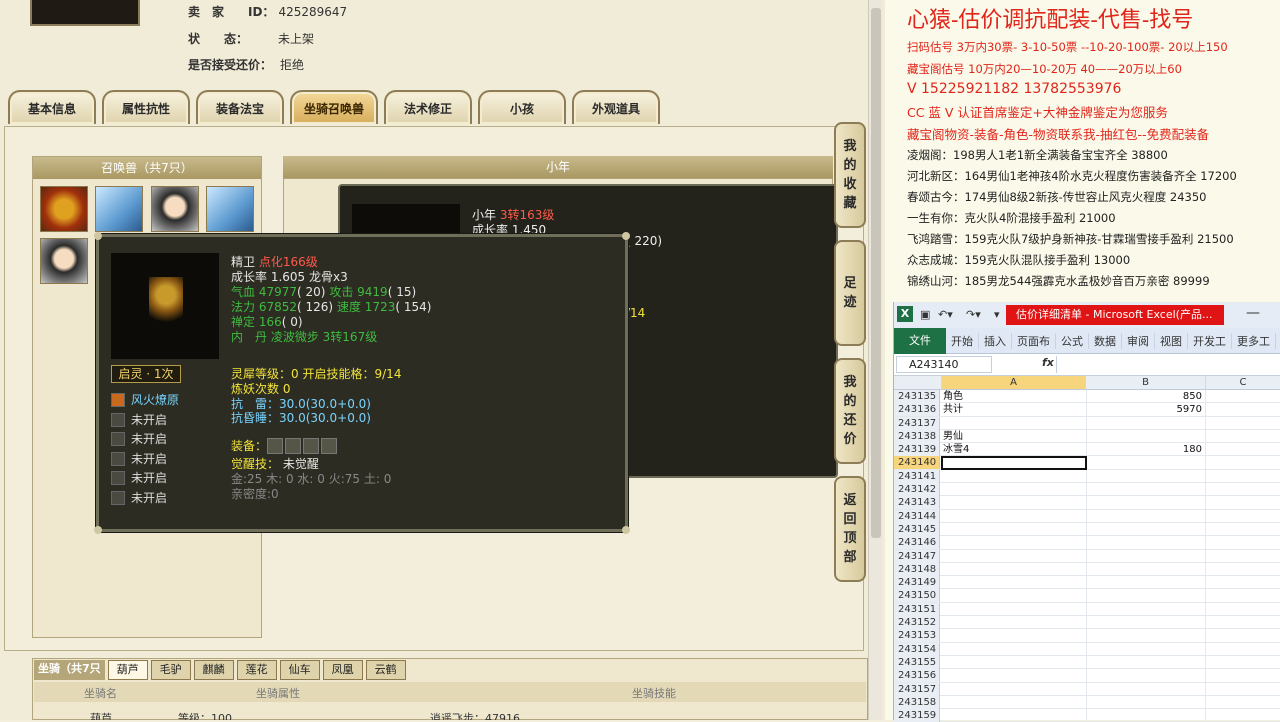  Describe the element at coordinates (997, 314) in the screenshot. I see `customize-icon: ▾` at that location.